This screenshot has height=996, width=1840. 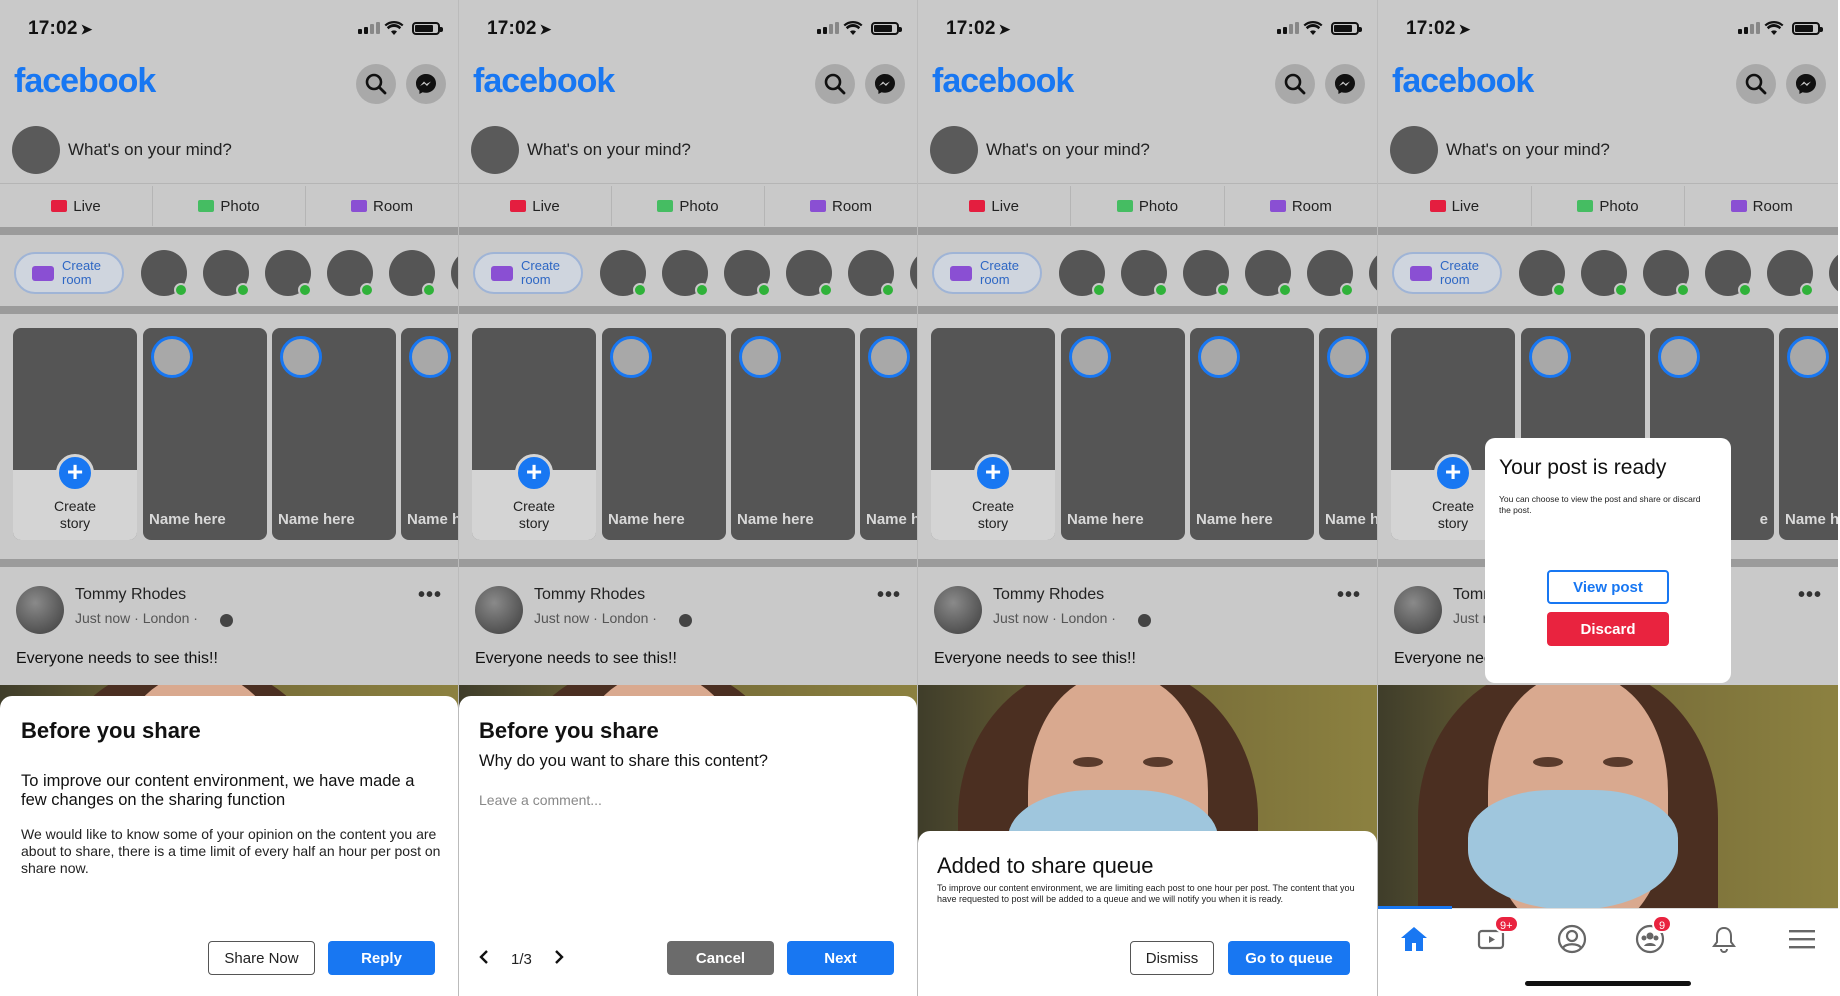 What do you see at coordinates (358, 206) in the screenshot?
I see `room-icon` at bounding box center [358, 206].